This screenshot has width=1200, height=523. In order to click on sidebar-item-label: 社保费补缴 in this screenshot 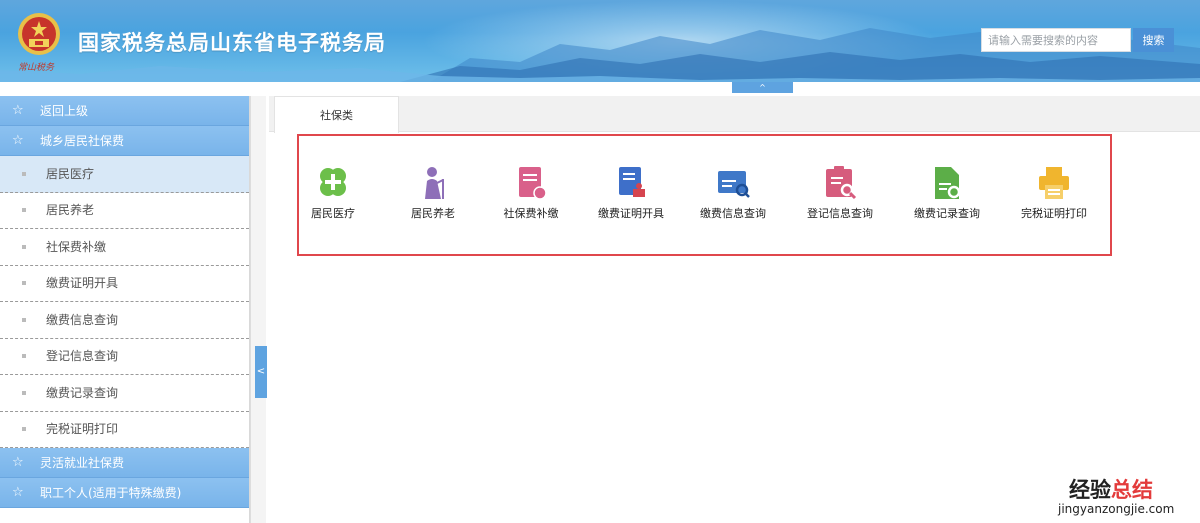, I will do `click(76, 246)`.